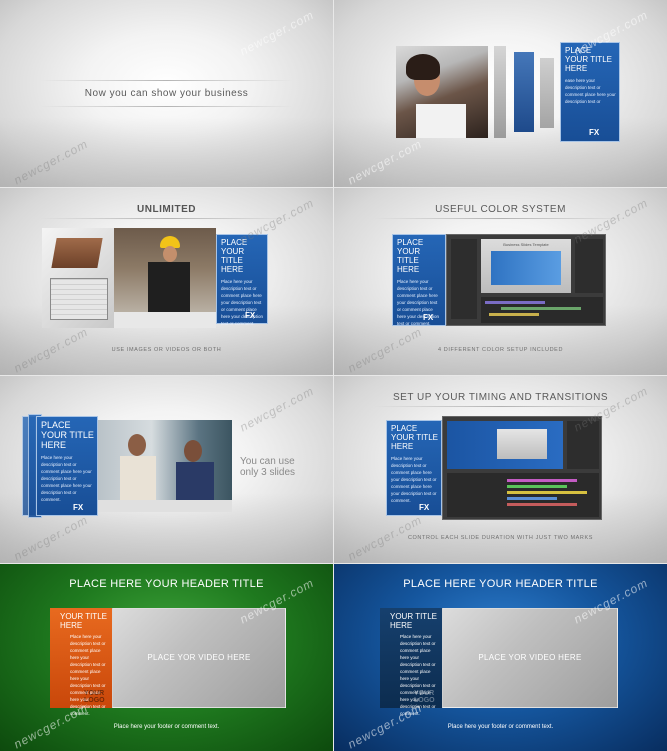  I want to click on editor-window: Business Slides Template, so click(526, 280).